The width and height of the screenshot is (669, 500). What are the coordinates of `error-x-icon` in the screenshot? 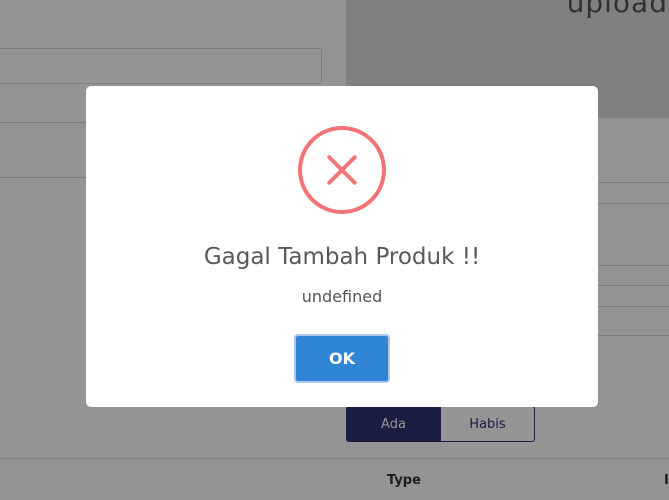 It's located at (342, 170).